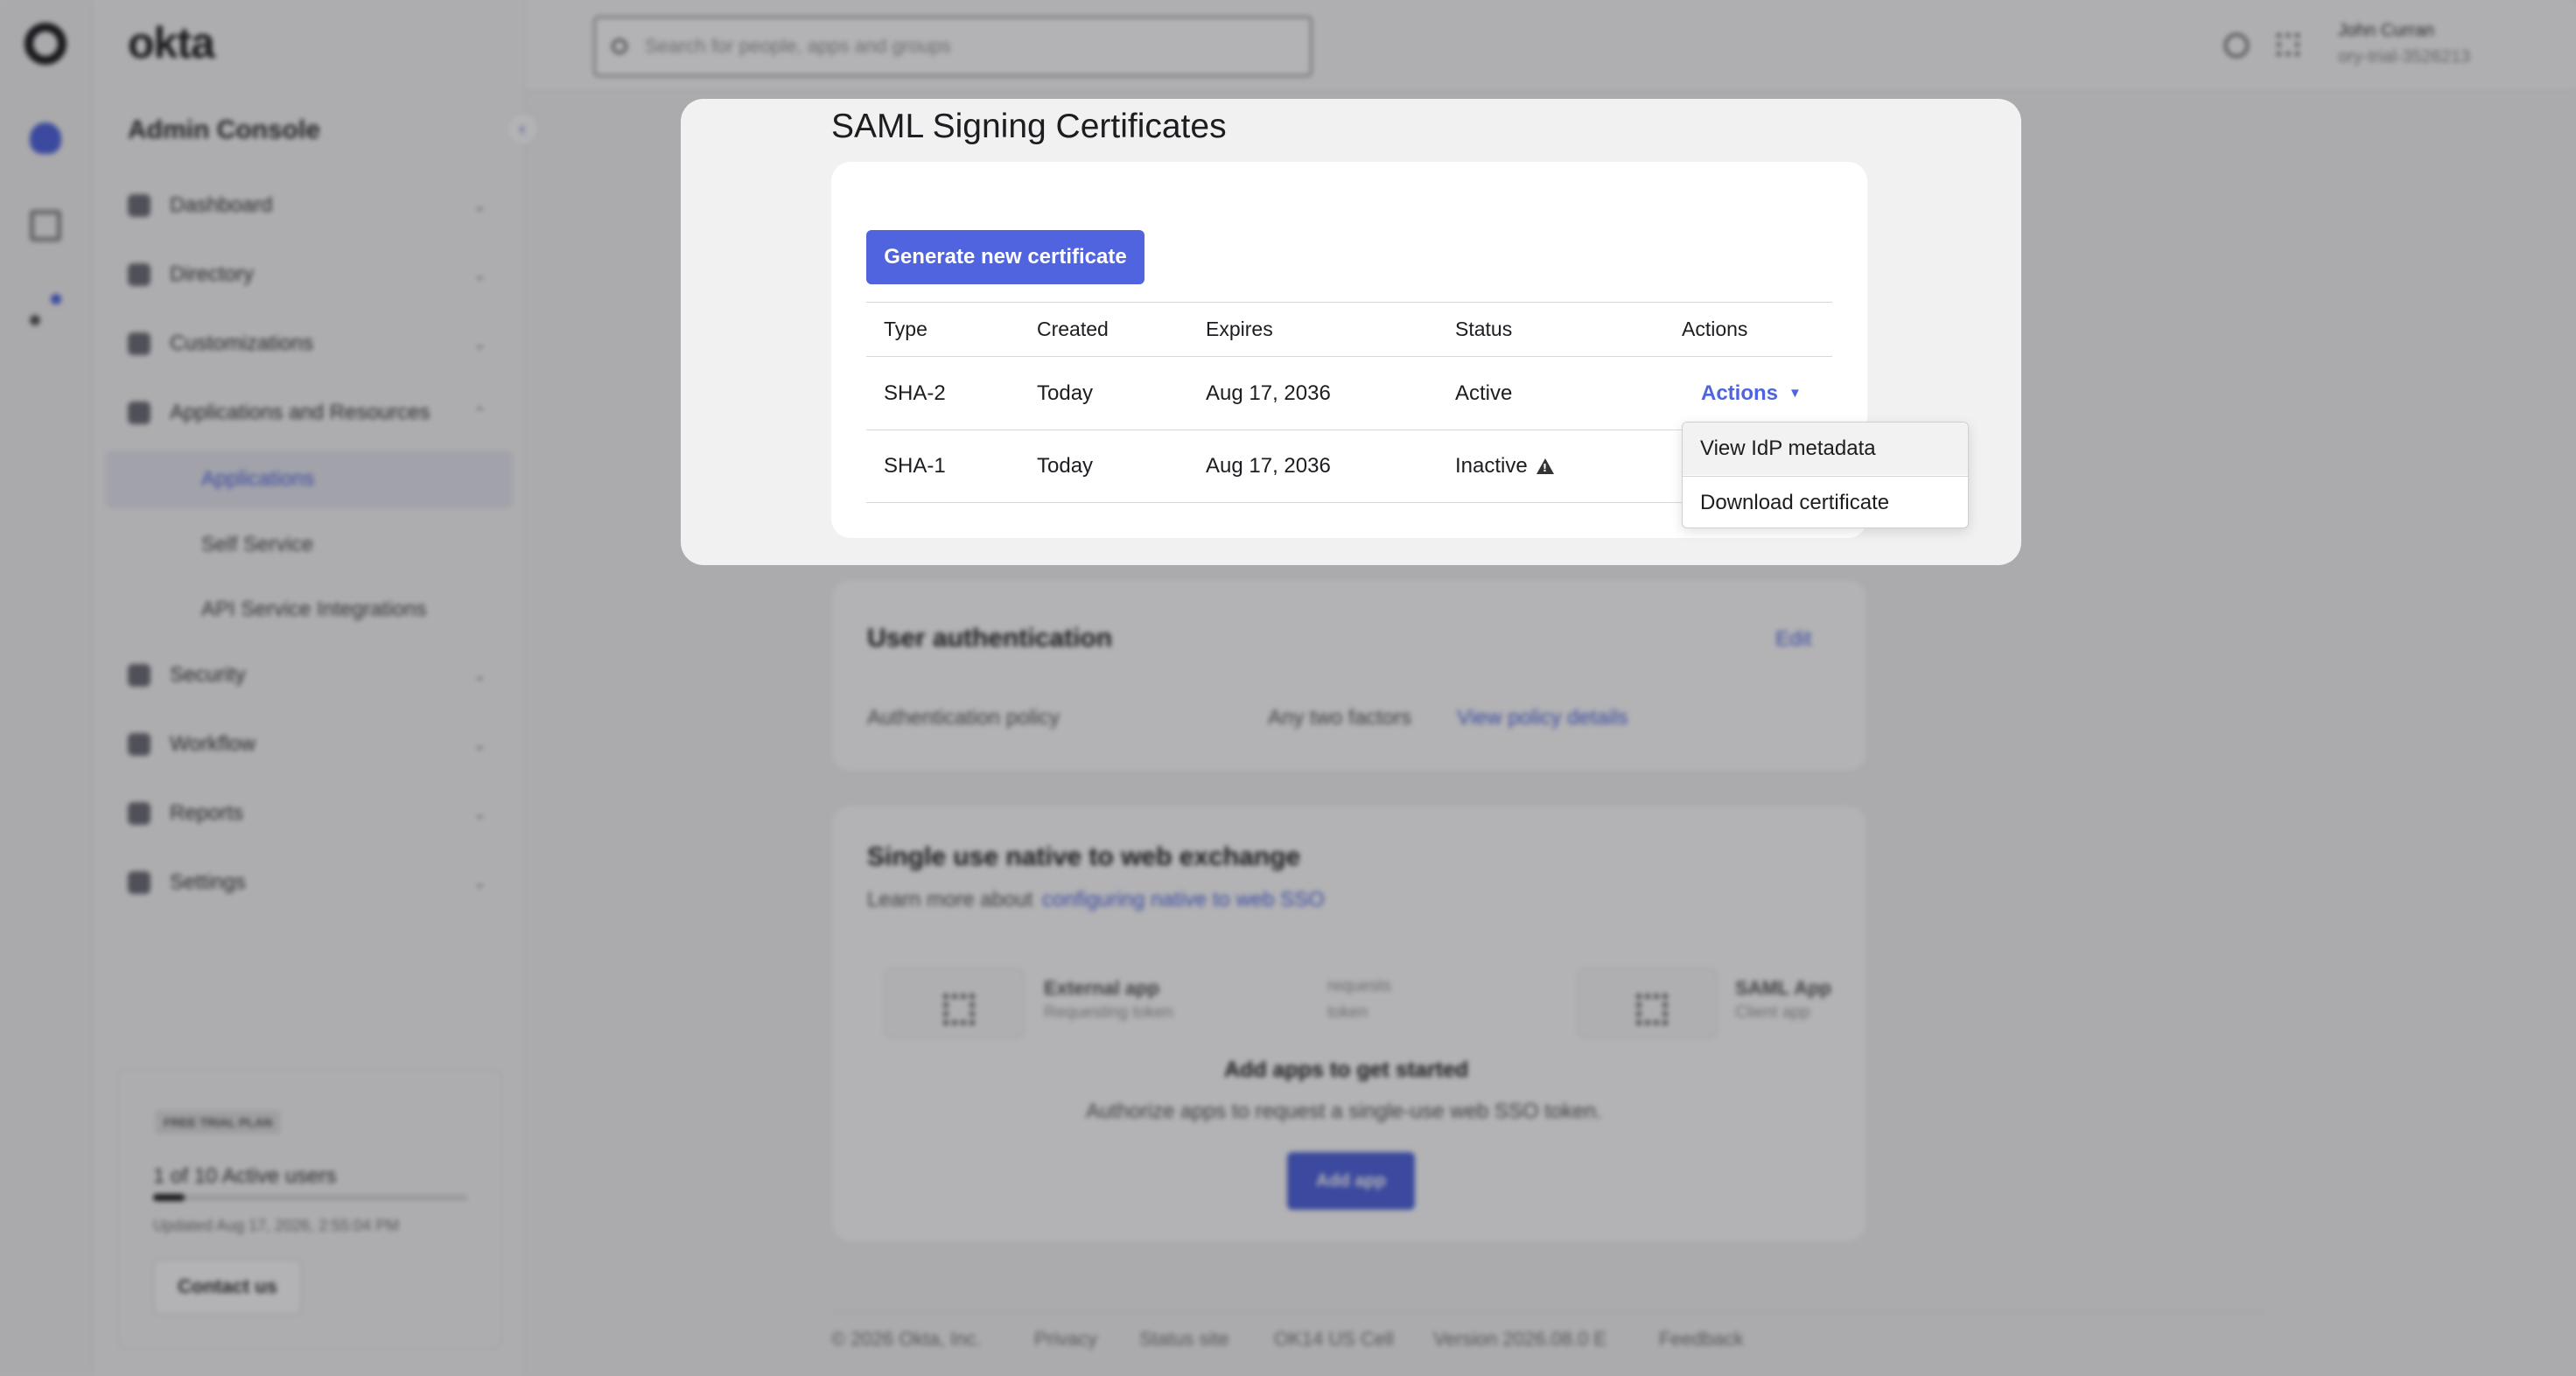 This screenshot has width=2576, height=1376. I want to click on cell-type: SHA-1, so click(915, 466).